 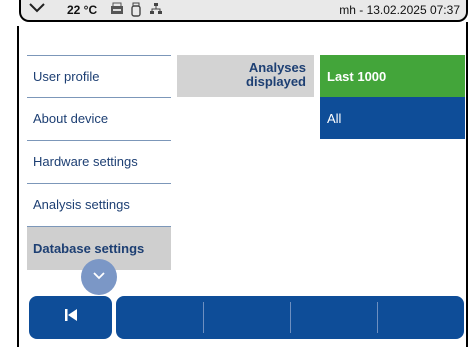 What do you see at coordinates (117, 10) in the screenshot?
I see `printer-icon` at bounding box center [117, 10].